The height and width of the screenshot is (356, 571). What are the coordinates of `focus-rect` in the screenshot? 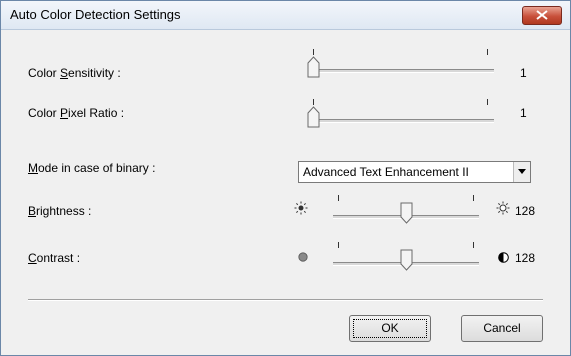 It's located at (390, 328).